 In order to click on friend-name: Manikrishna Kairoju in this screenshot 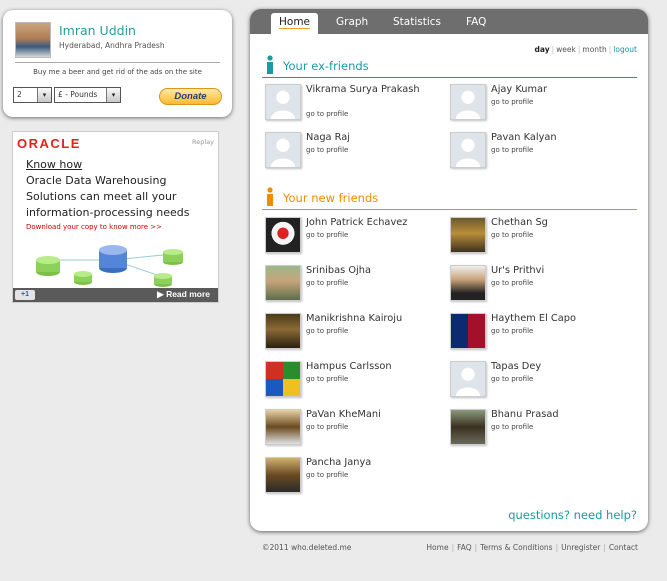, I will do `click(374, 319)`.